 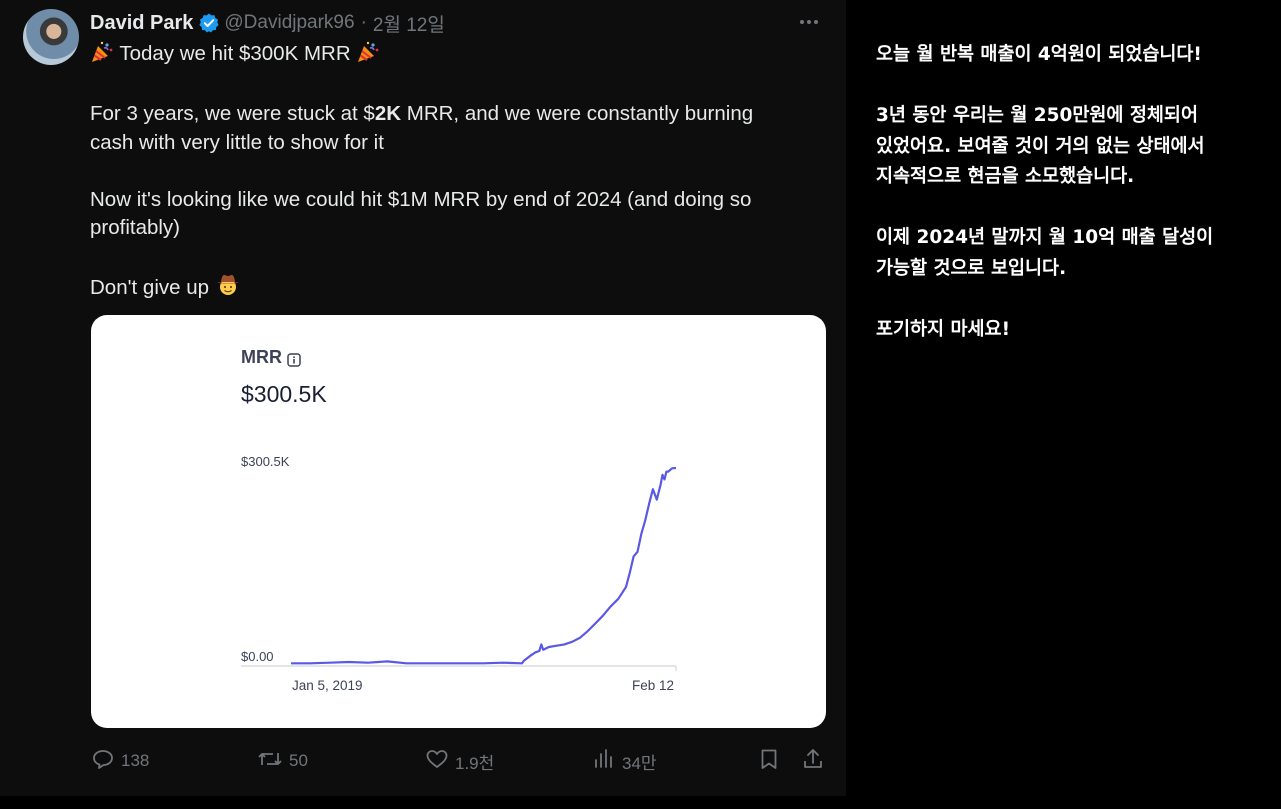 I want to click on translation-line: 포기하지 마세요!, so click(x=943, y=329).